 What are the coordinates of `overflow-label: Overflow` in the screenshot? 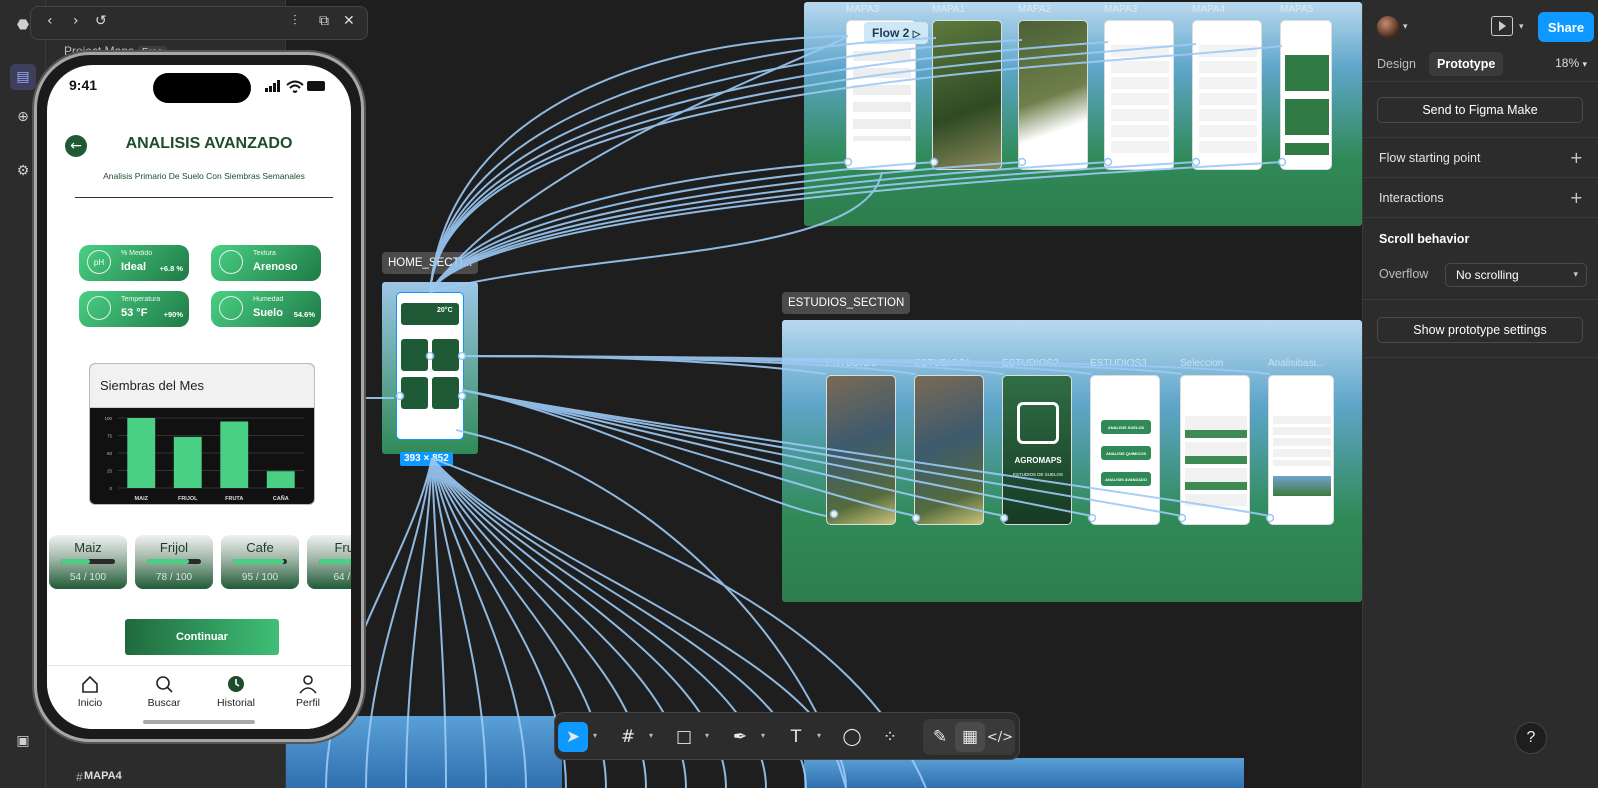 It's located at (1404, 274).